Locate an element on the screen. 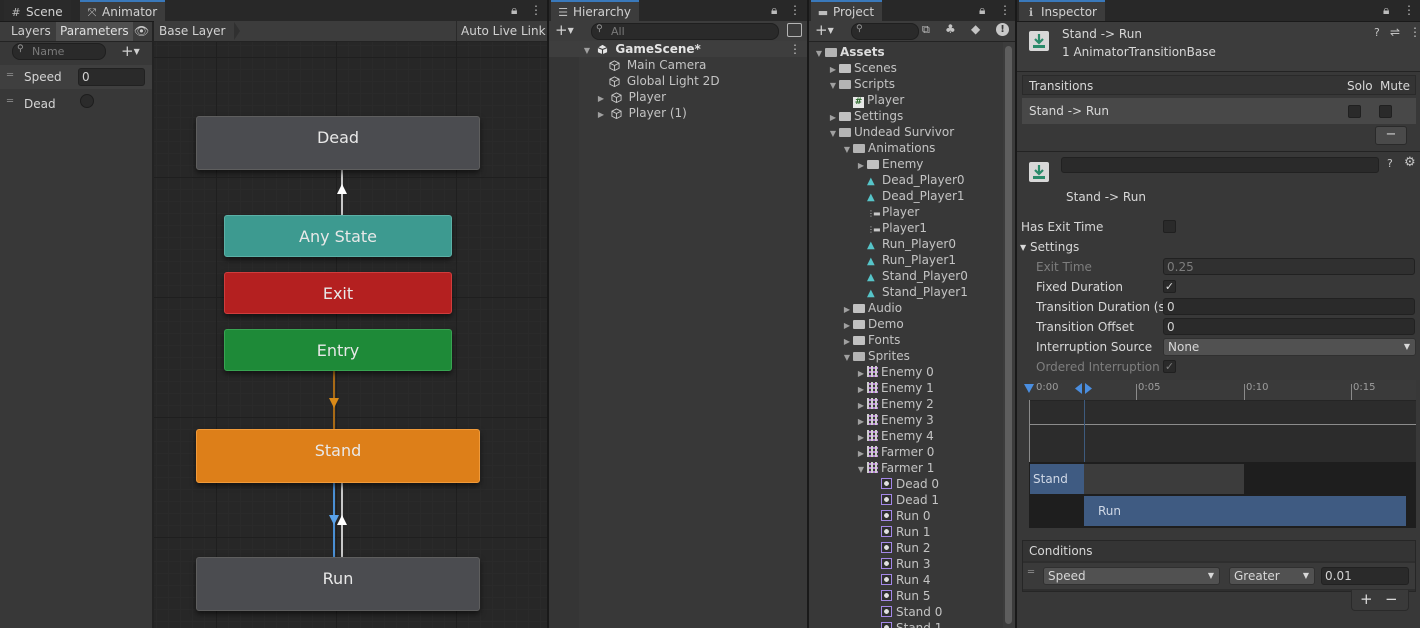  hierarchy-item-main-camera: Main Camera is located at coordinates (657, 65).